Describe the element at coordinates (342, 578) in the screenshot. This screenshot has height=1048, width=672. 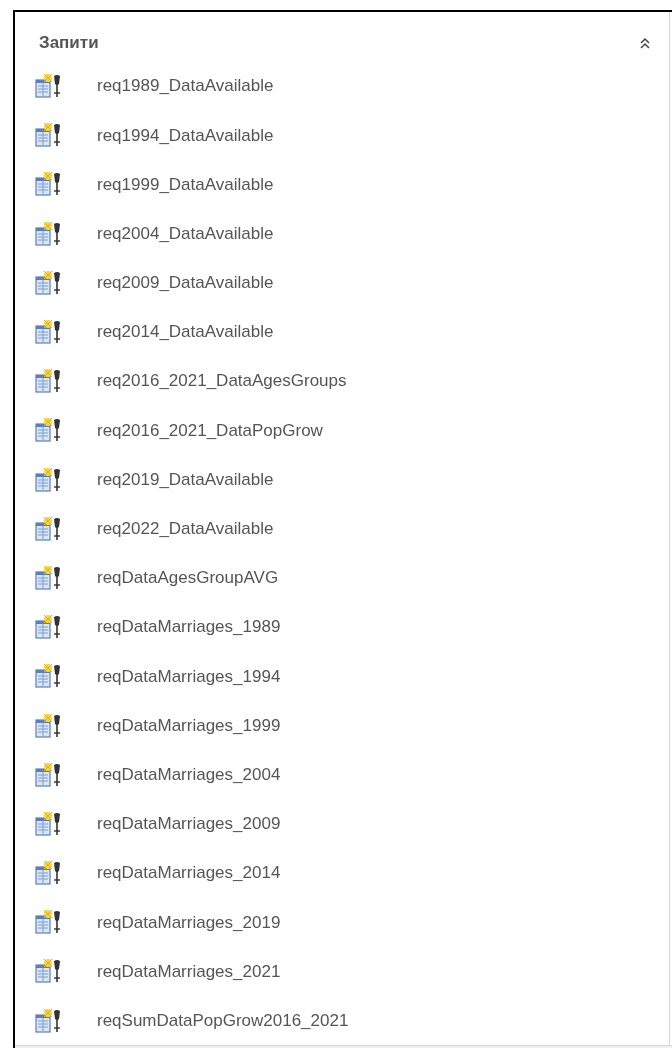
I see `query-item: reqDataAgesGroupAVG` at that location.